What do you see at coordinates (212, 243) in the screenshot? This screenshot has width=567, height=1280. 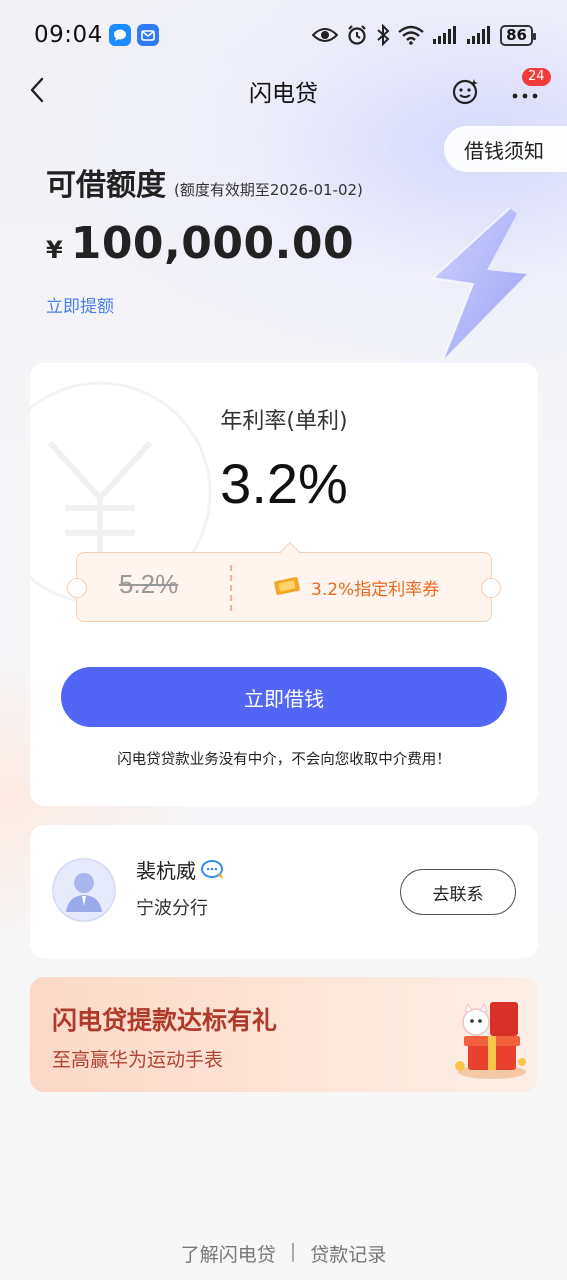 I see `amount-value: 100,000.00` at bounding box center [212, 243].